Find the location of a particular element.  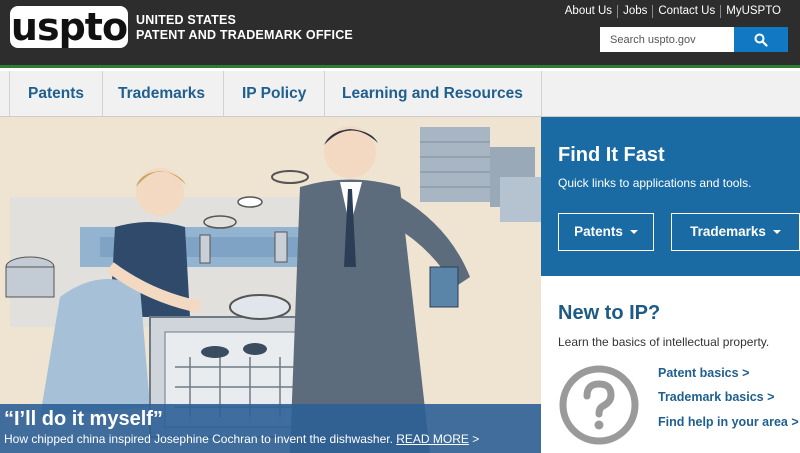

patents-dropdown-button: Patents is located at coordinates (606, 232).